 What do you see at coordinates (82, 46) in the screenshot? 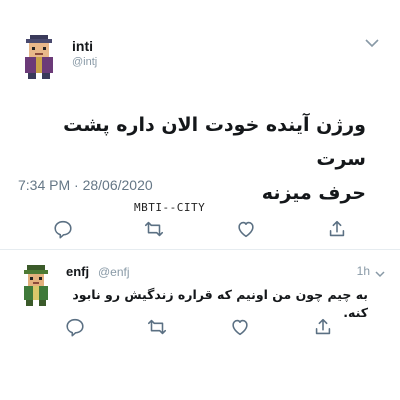
I see `author-name: inti` at bounding box center [82, 46].